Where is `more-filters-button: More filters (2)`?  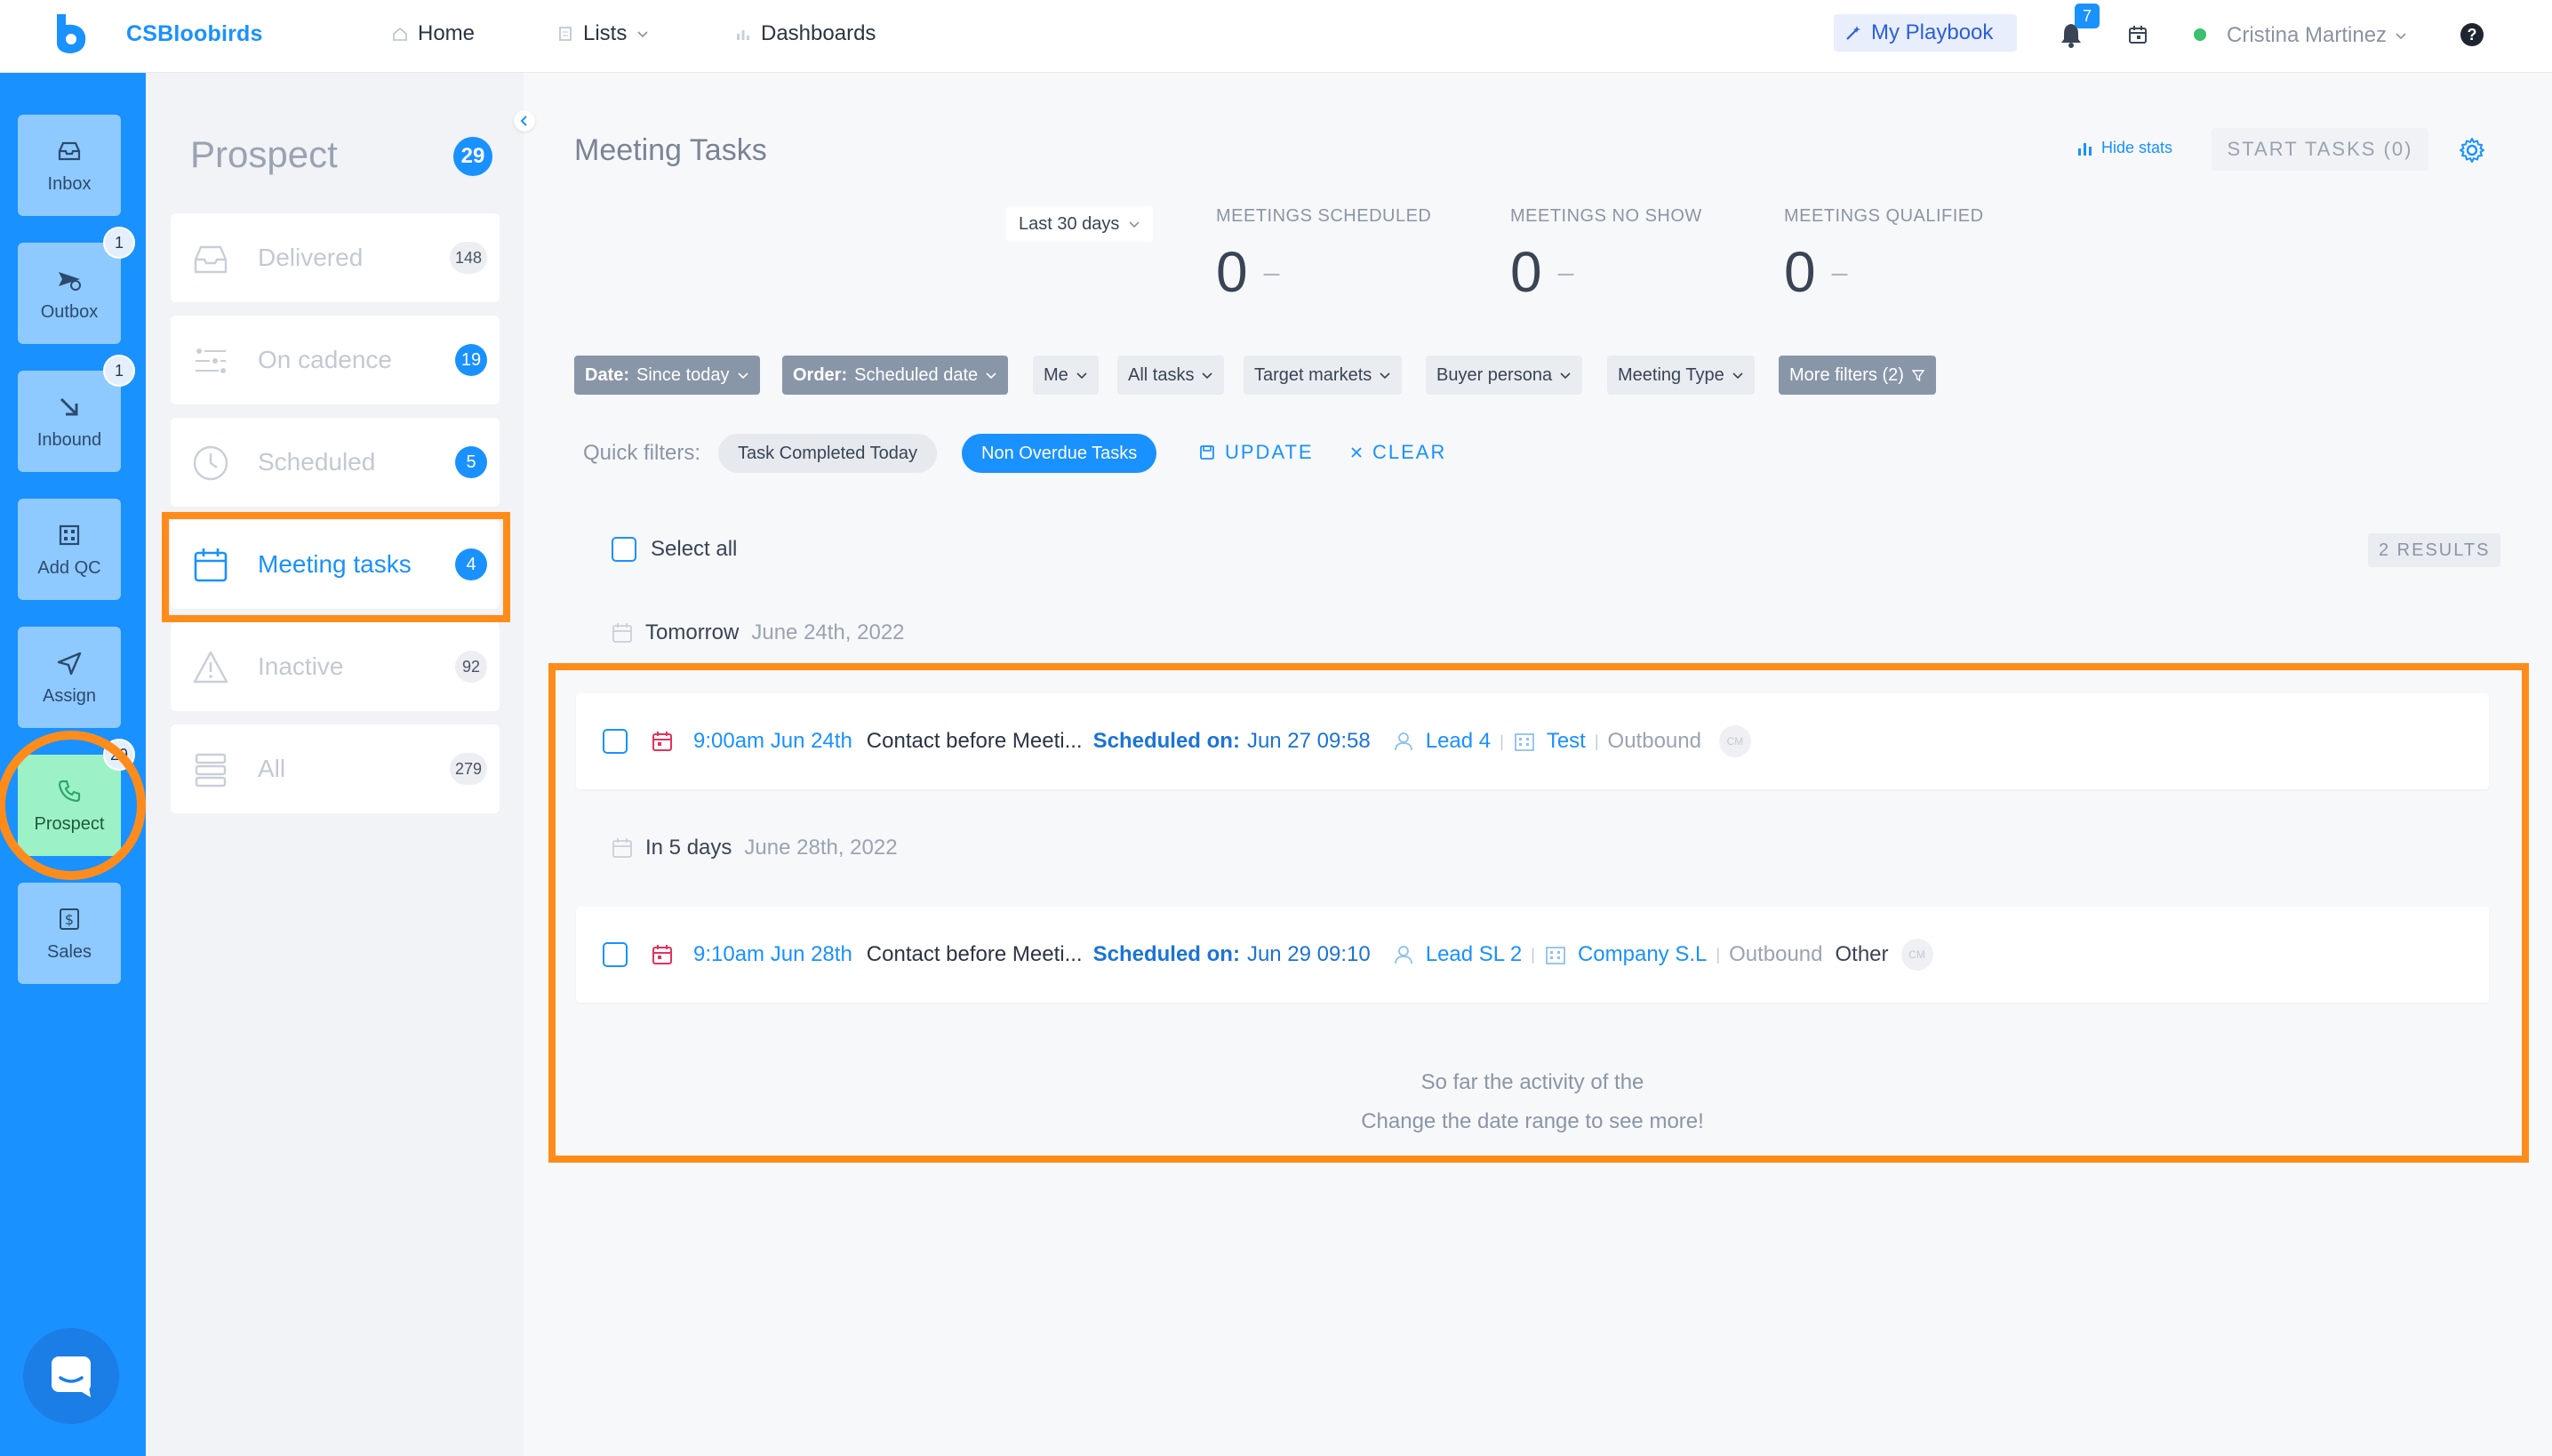 more-filters-button: More filters (2) is located at coordinates (1857, 375).